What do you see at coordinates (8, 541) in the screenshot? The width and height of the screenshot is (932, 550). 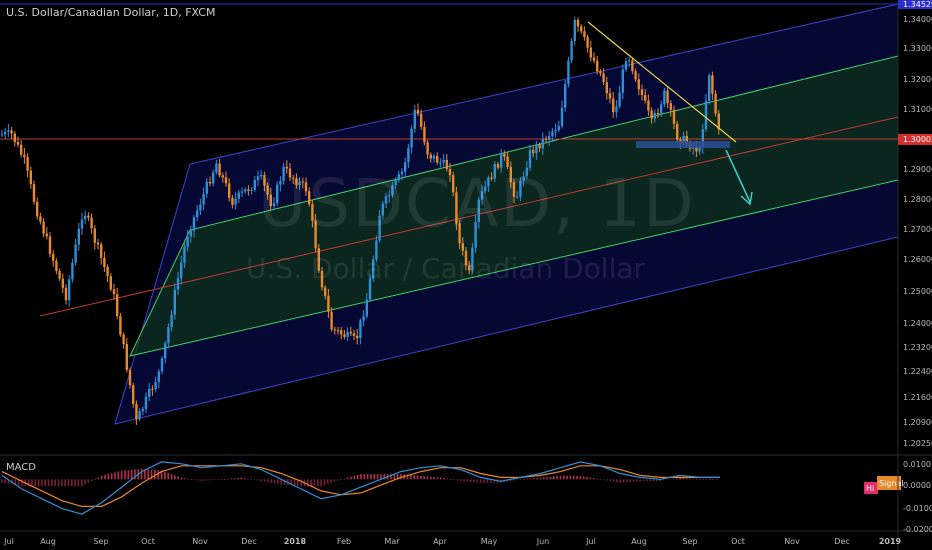 I see `time-axis-label: Jul` at bounding box center [8, 541].